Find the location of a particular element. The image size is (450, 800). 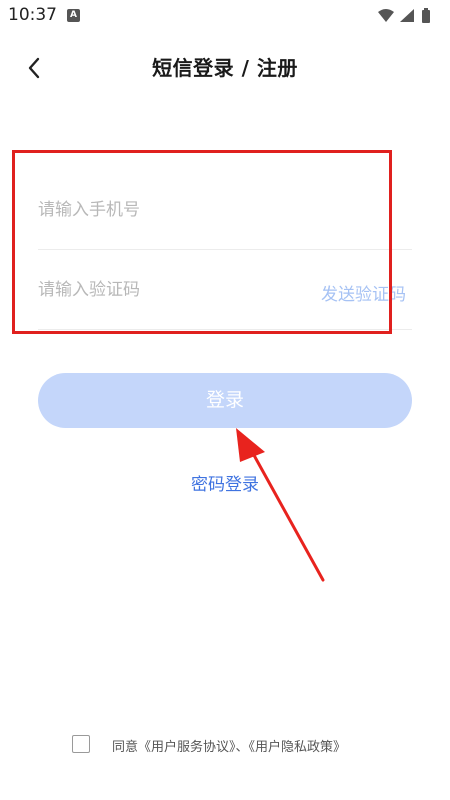

phone-input is located at coordinates (168, 210).